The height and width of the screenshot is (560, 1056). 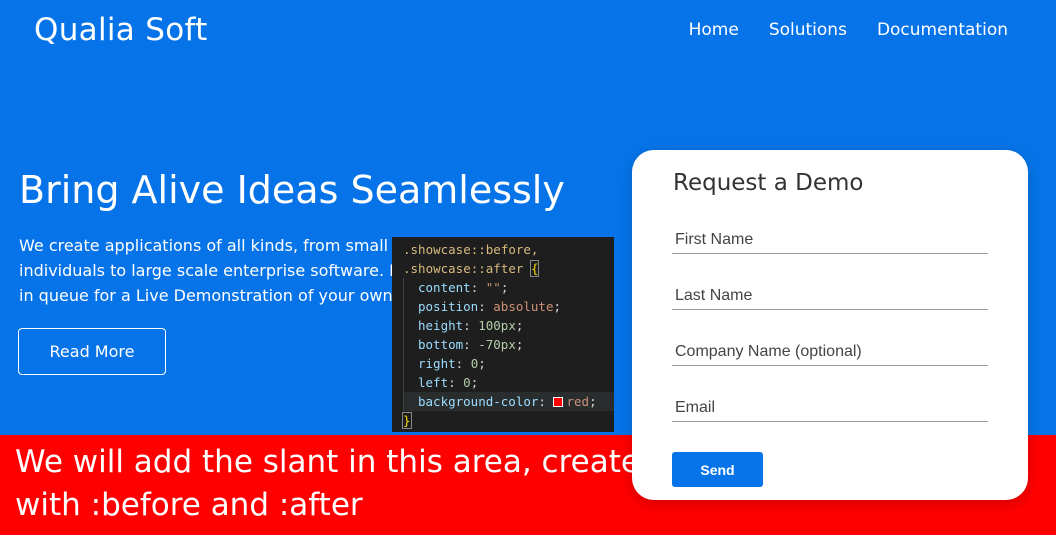 What do you see at coordinates (558, 402) in the screenshot?
I see `color-swatch-icon` at bounding box center [558, 402].